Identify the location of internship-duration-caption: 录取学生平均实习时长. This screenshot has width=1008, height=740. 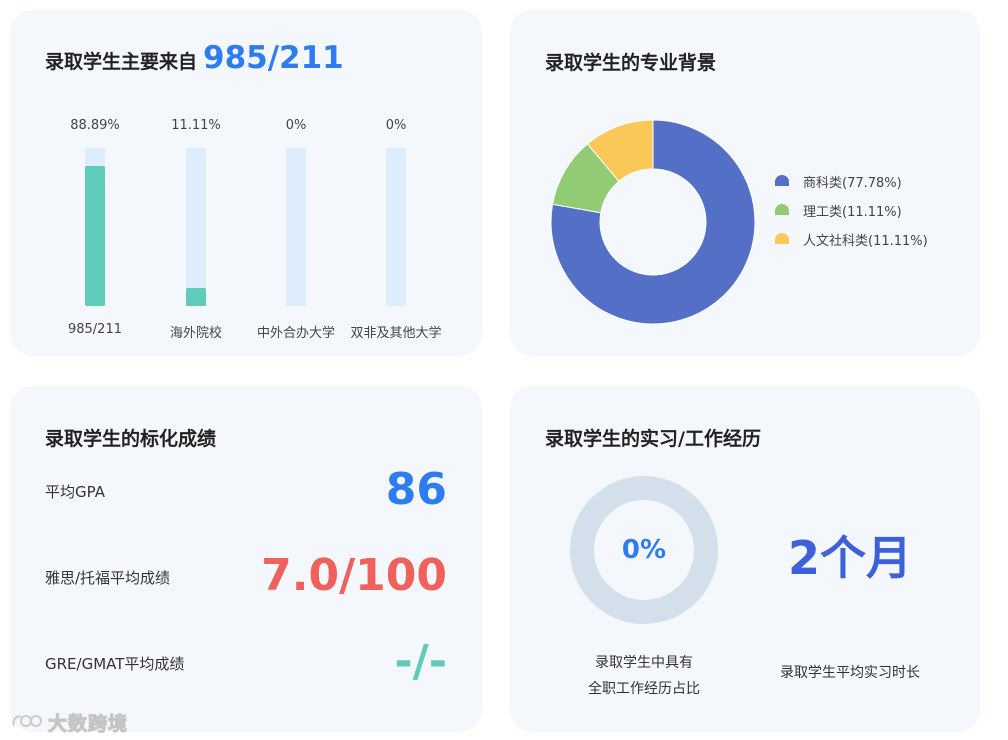
(850, 673).